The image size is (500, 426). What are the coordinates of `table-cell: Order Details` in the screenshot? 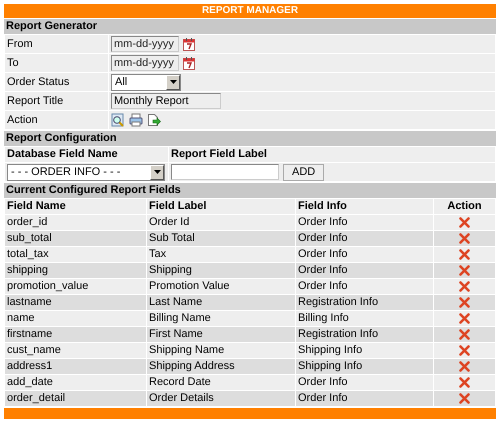 It's located at (221, 398).